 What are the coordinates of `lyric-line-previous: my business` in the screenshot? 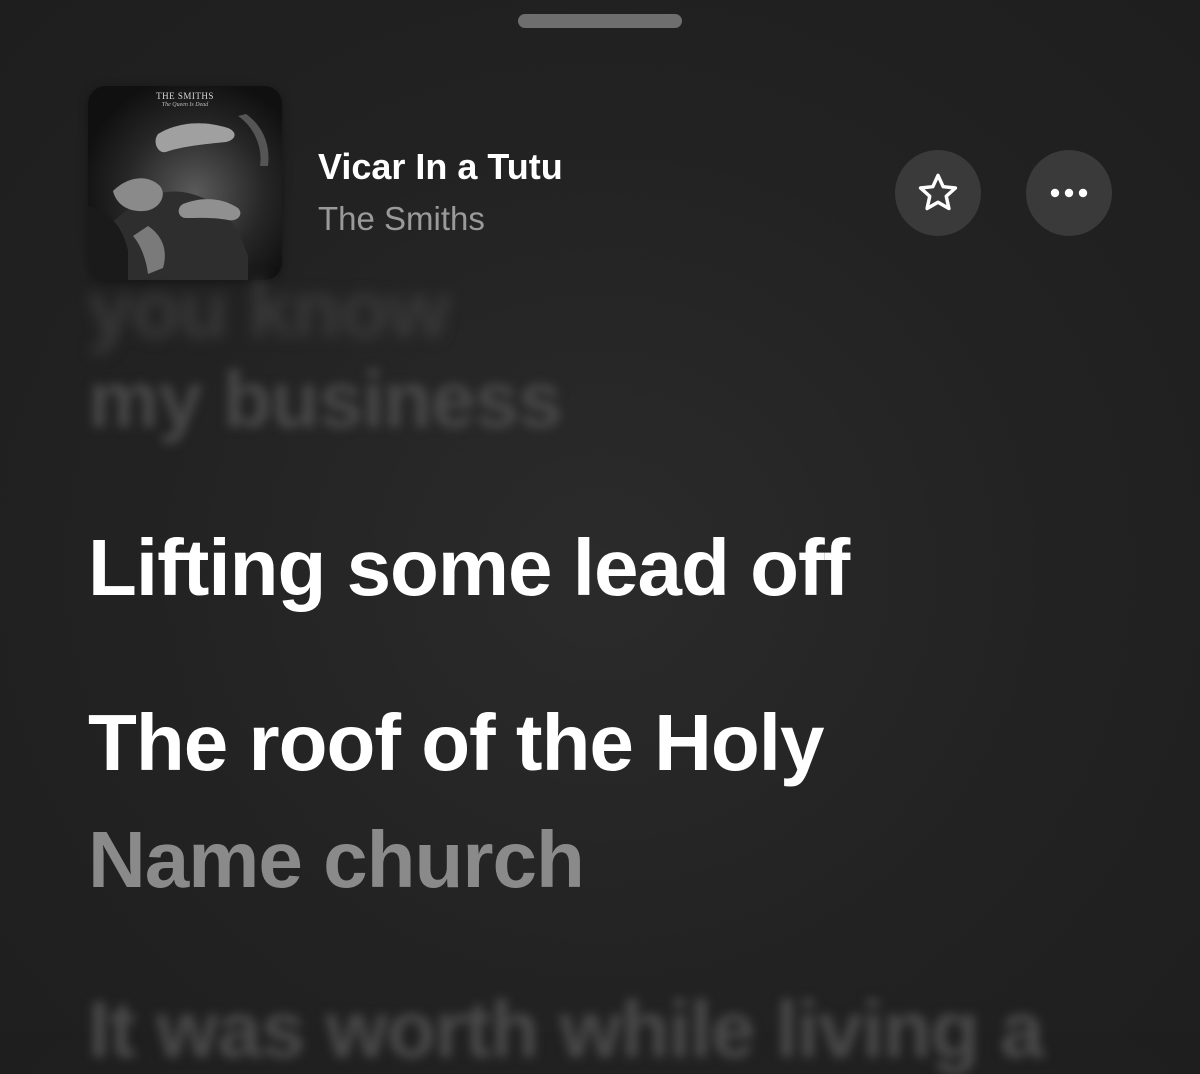 It's located at (325, 400).